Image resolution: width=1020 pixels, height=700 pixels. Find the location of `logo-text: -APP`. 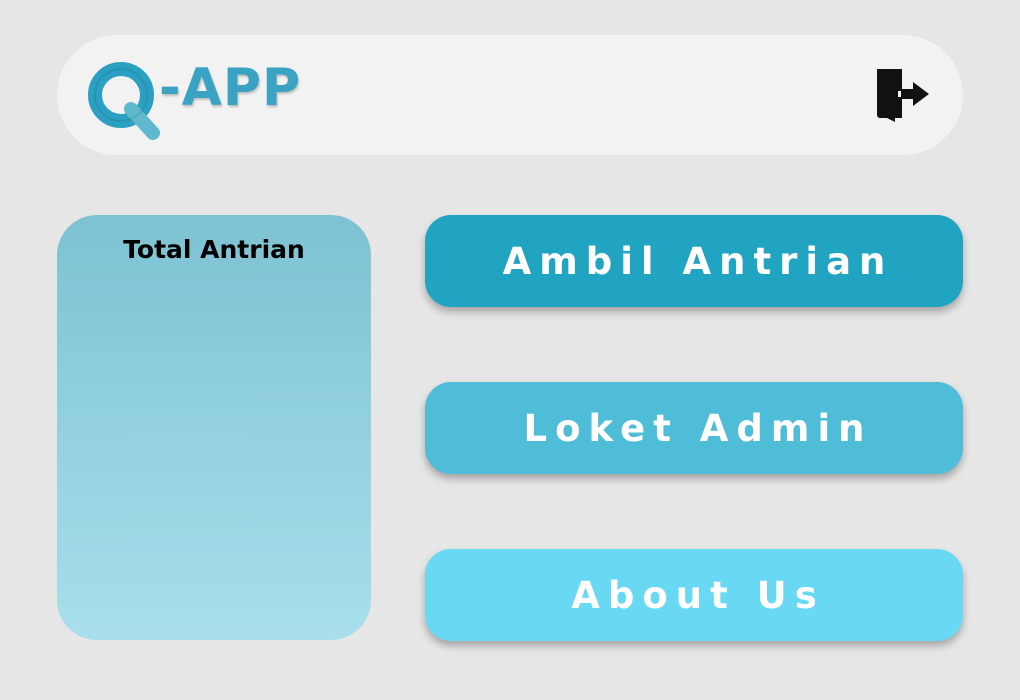

logo-text: -APP is located at coordinates (230, 88).